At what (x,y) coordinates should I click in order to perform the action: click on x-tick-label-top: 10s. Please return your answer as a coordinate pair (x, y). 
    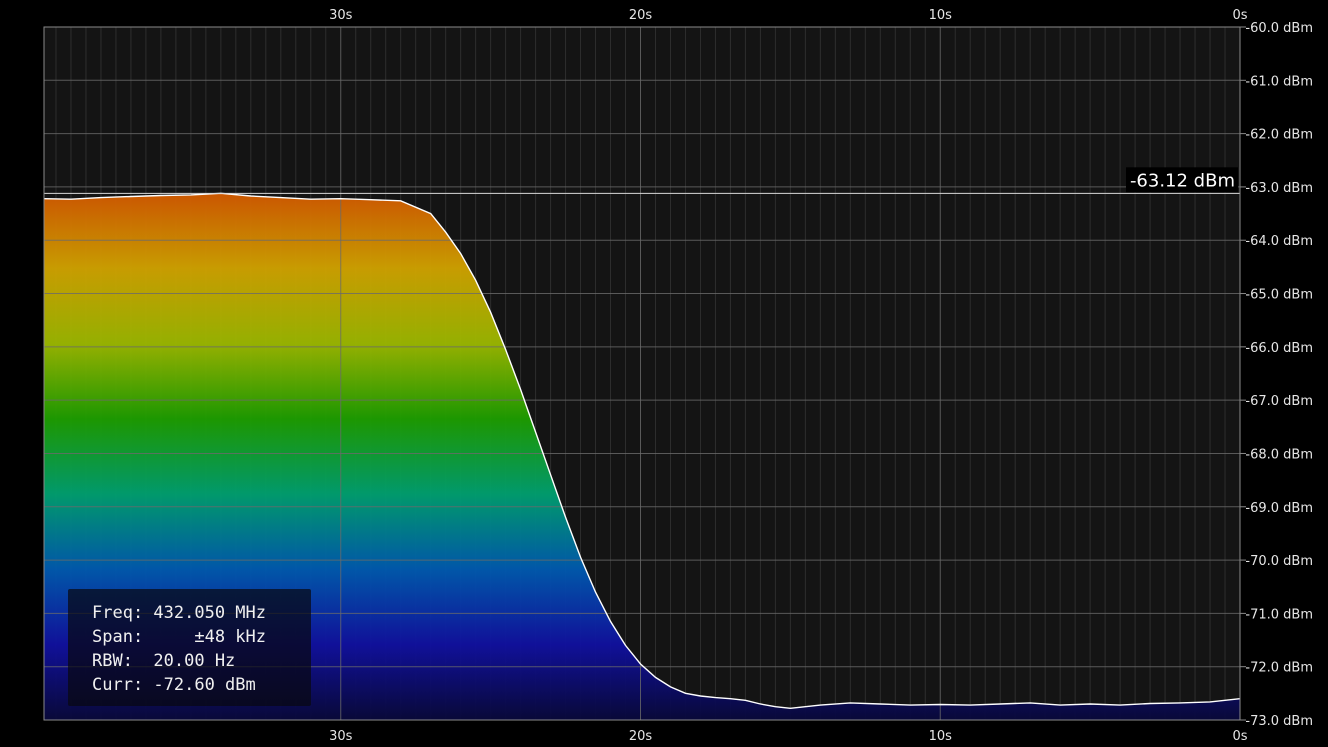
    Looking at the image, I should click on (941, 15).